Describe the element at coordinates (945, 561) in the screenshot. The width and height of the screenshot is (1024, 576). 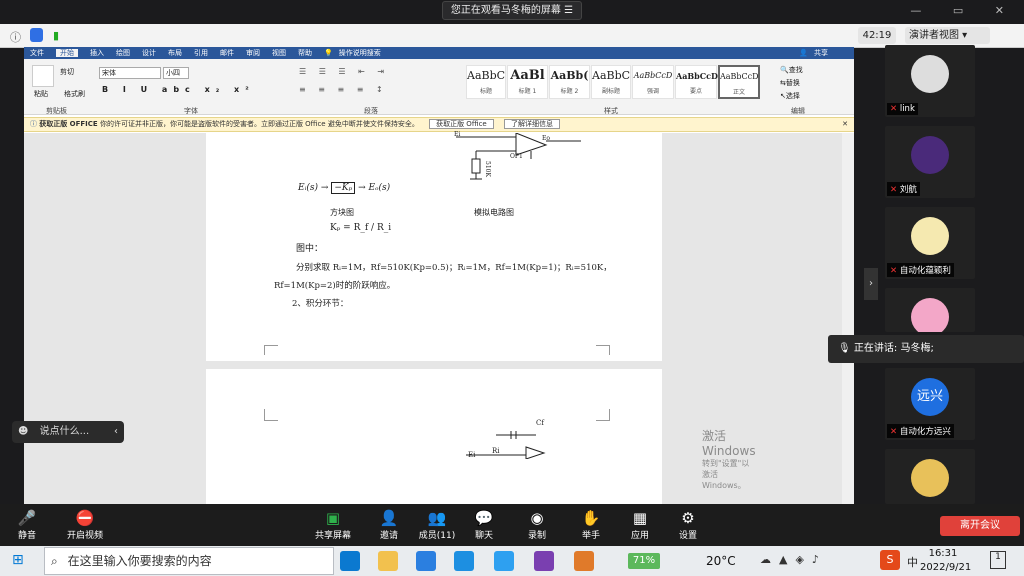
I see `taskbar-clock: 16:31 2022/9/21` at that location.